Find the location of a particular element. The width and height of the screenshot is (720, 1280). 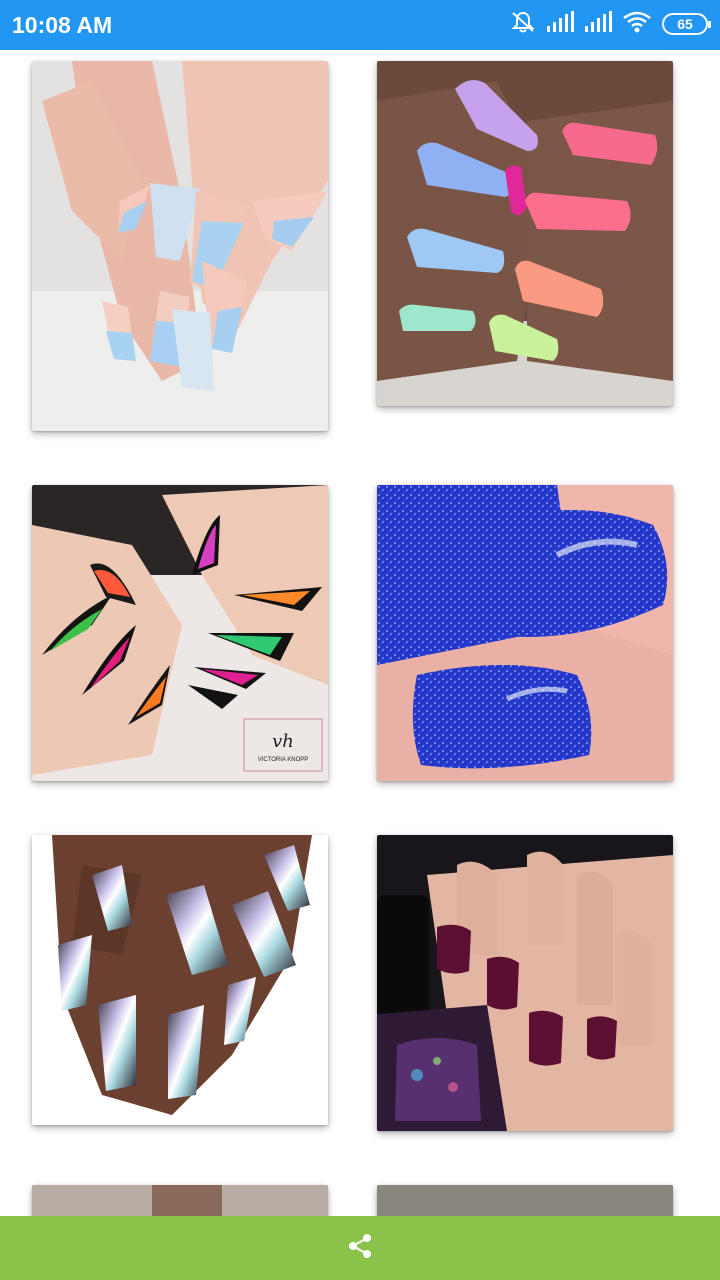

nail-image-pastel-colors is located at coordinates (525, 233).